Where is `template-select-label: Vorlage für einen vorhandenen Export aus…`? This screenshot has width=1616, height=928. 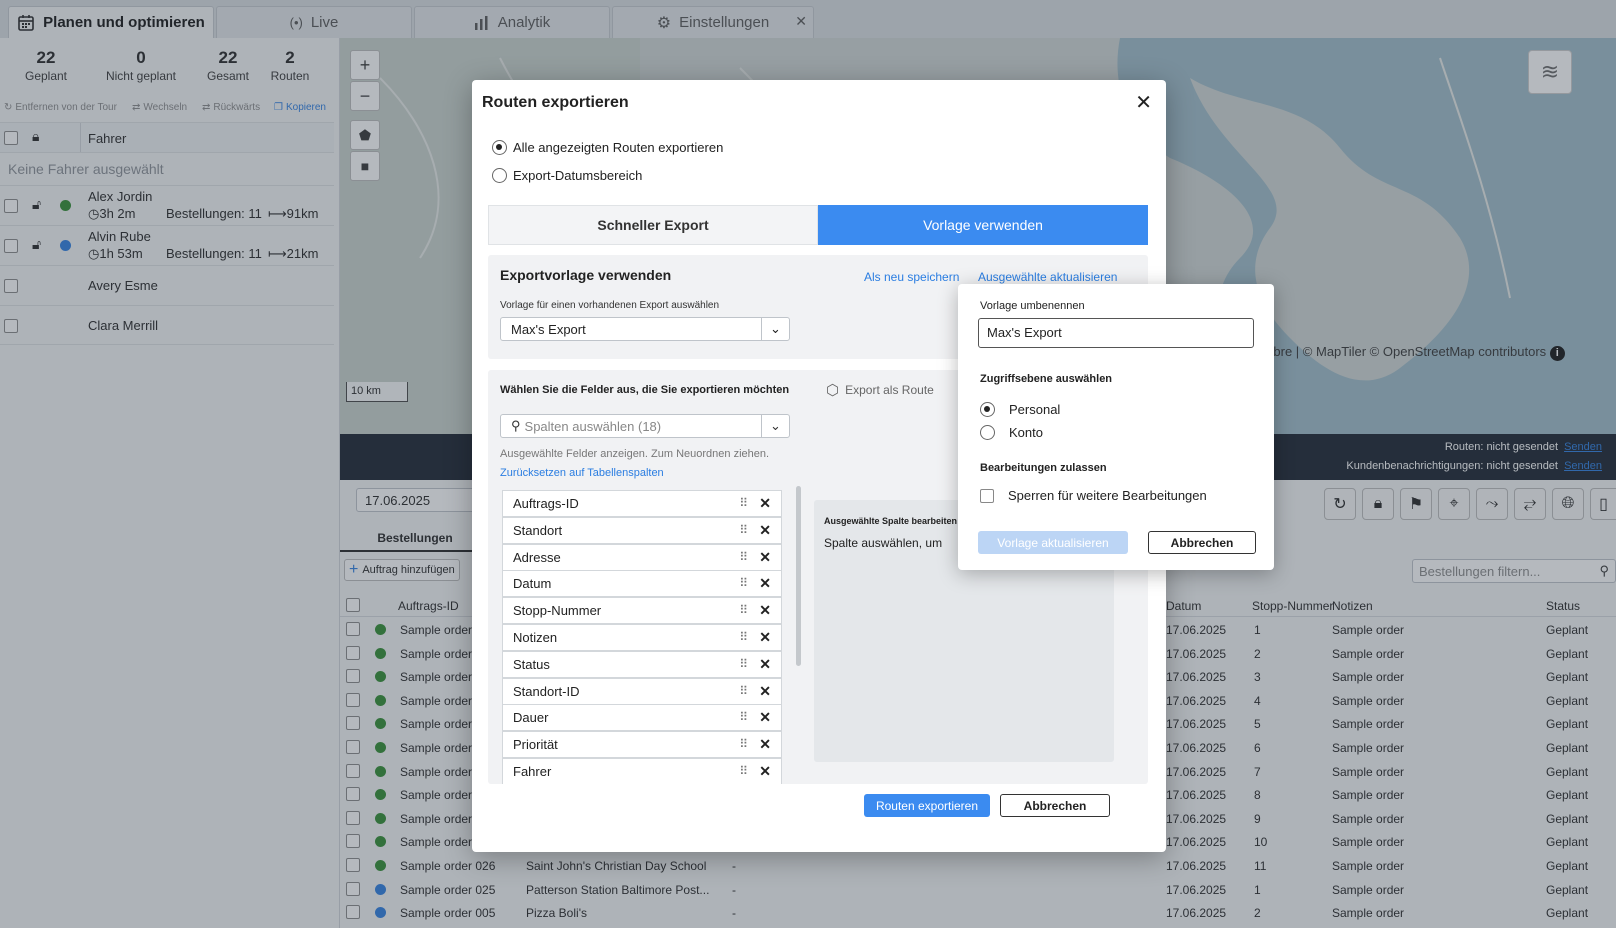
template-select-label: Vorlage für einen vorhandenen Export aus… is located at coordinates (610, 305).